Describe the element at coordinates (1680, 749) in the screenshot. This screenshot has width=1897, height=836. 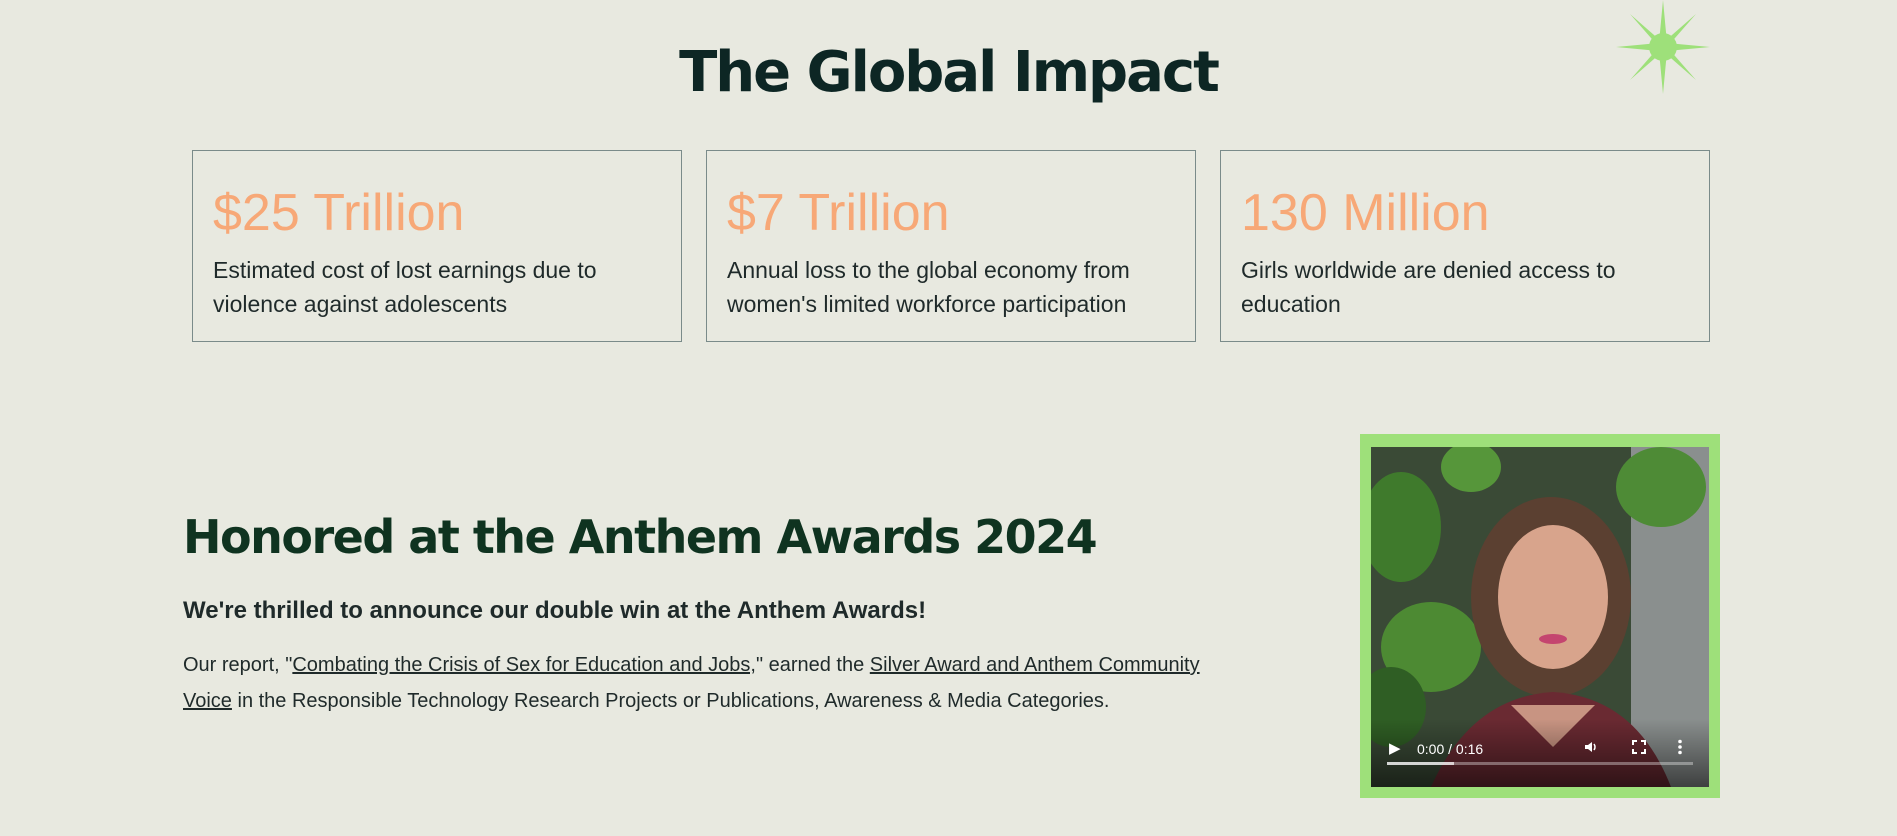
I see `more-vert-icon` at that location.